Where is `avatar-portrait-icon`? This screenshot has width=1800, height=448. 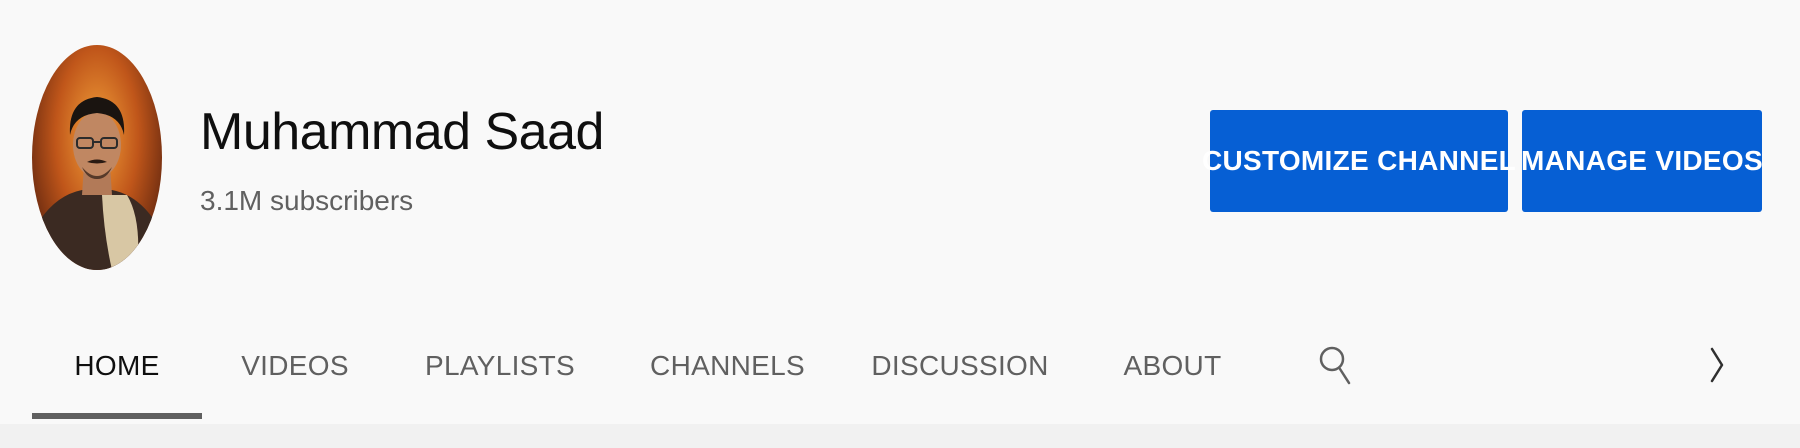 avatar-portrait-icon is located at coordinates (97, 183).